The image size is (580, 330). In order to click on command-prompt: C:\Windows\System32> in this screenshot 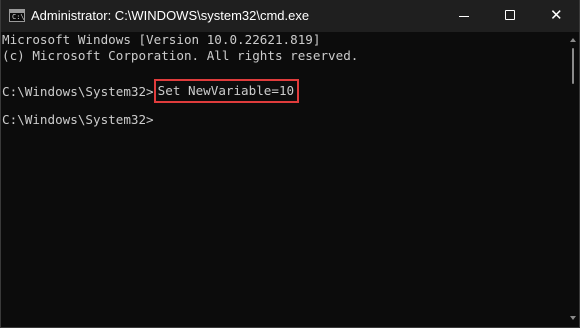, I will do `click(78, 91)`.